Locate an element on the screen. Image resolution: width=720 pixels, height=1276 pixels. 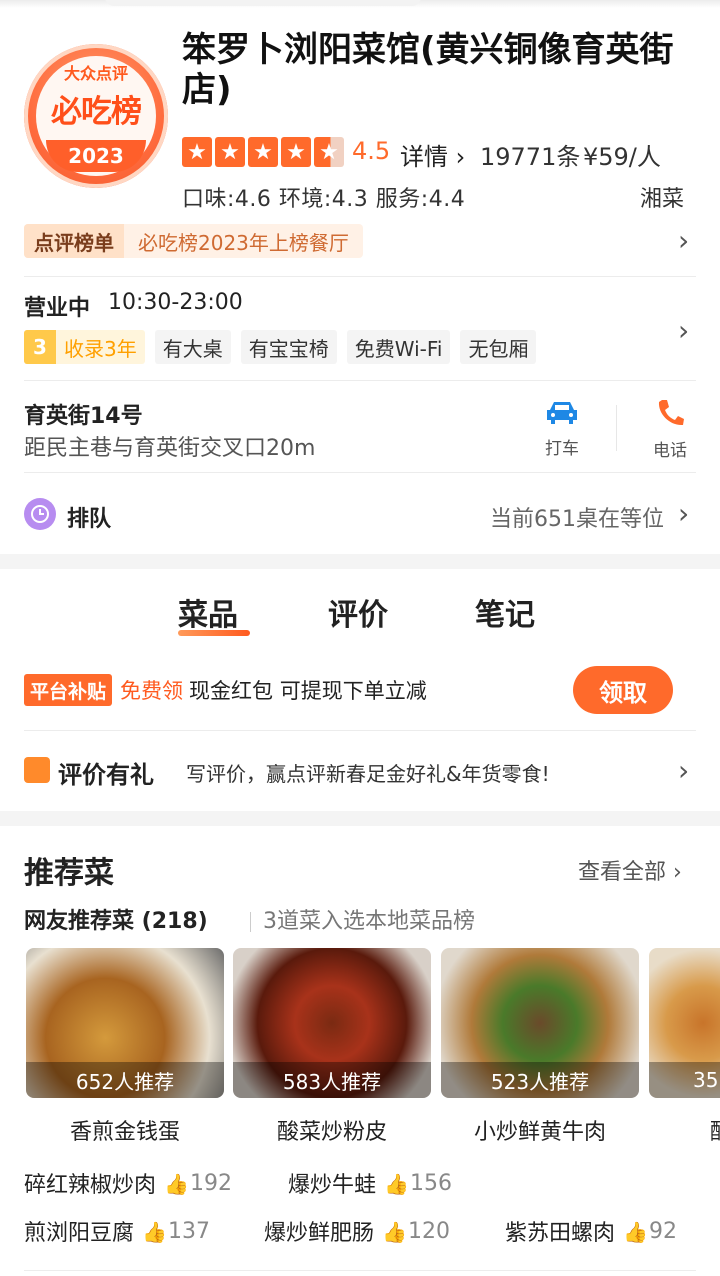
see-all-link: 查看全部 › is located at coordinates (630, 870).